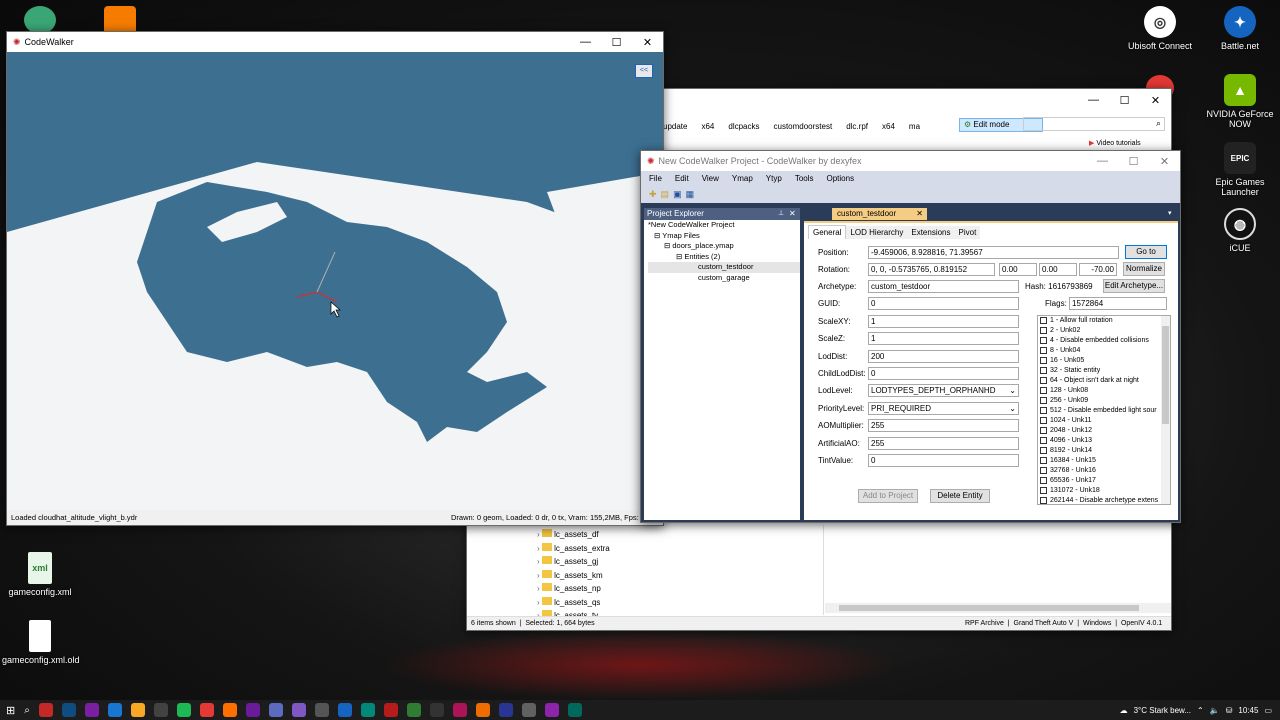 The height and width of the screenshot is (720, 1280). I want to click on explorer-hscrollbar, so click(998, 608).